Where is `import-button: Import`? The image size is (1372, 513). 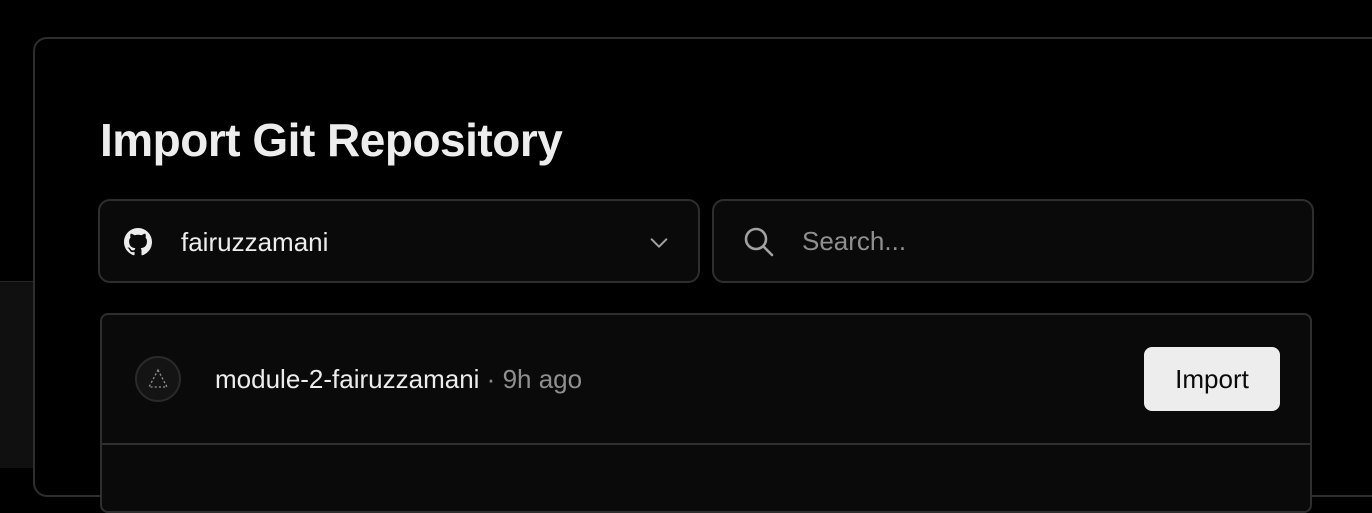
import-button: Import is located at coordinates (1212, 379).